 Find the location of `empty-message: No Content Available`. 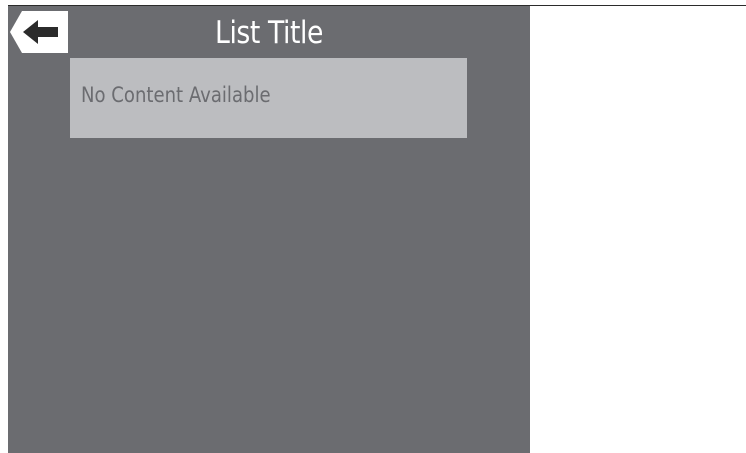

empty-message: No Content Available is located at coordinates (176, 95).